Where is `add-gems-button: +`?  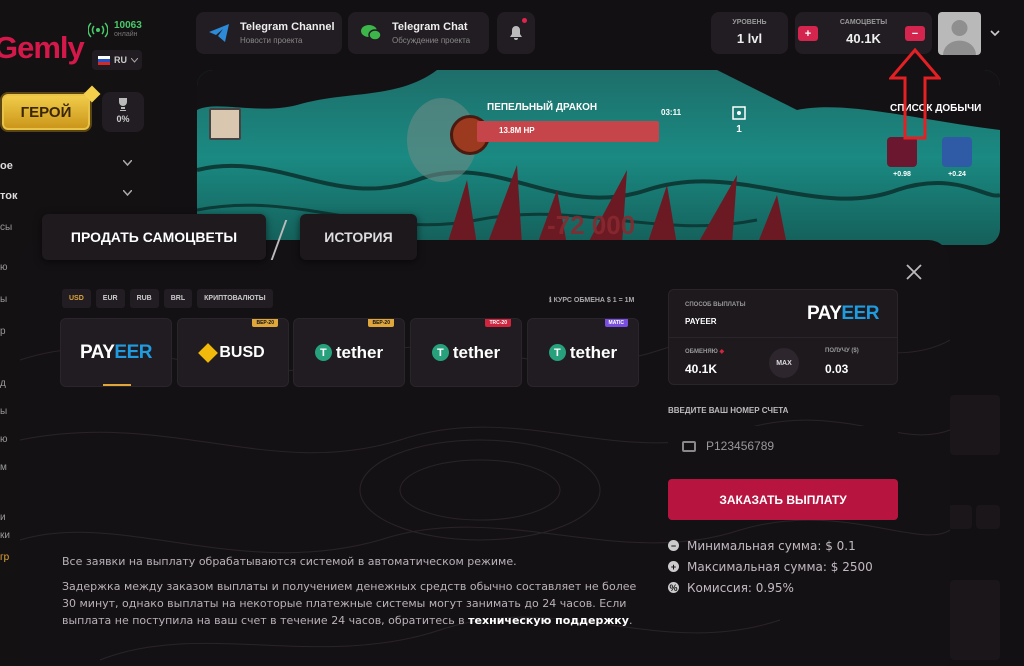 add-gems-button: + is located at coordinates (808, 33).